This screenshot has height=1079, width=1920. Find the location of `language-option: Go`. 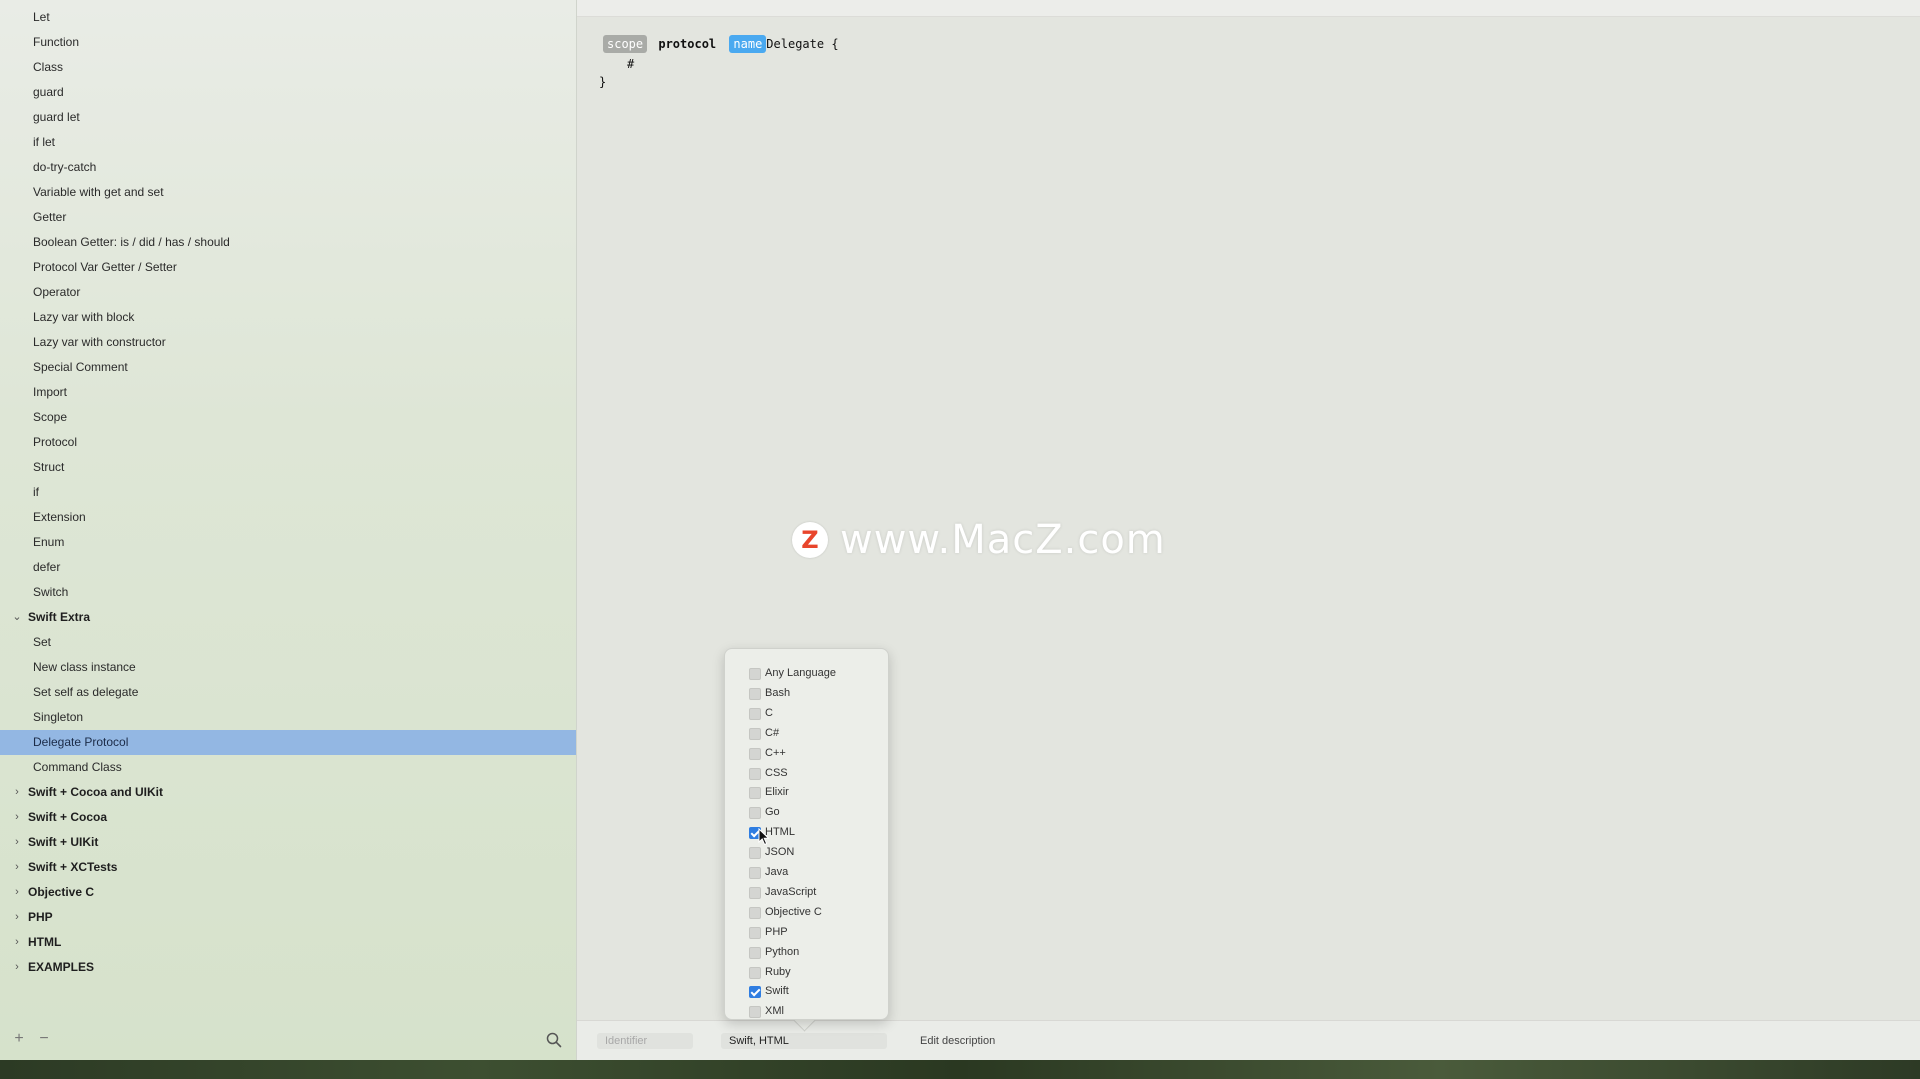

language-option: Go is located at coordinates (814, 812).